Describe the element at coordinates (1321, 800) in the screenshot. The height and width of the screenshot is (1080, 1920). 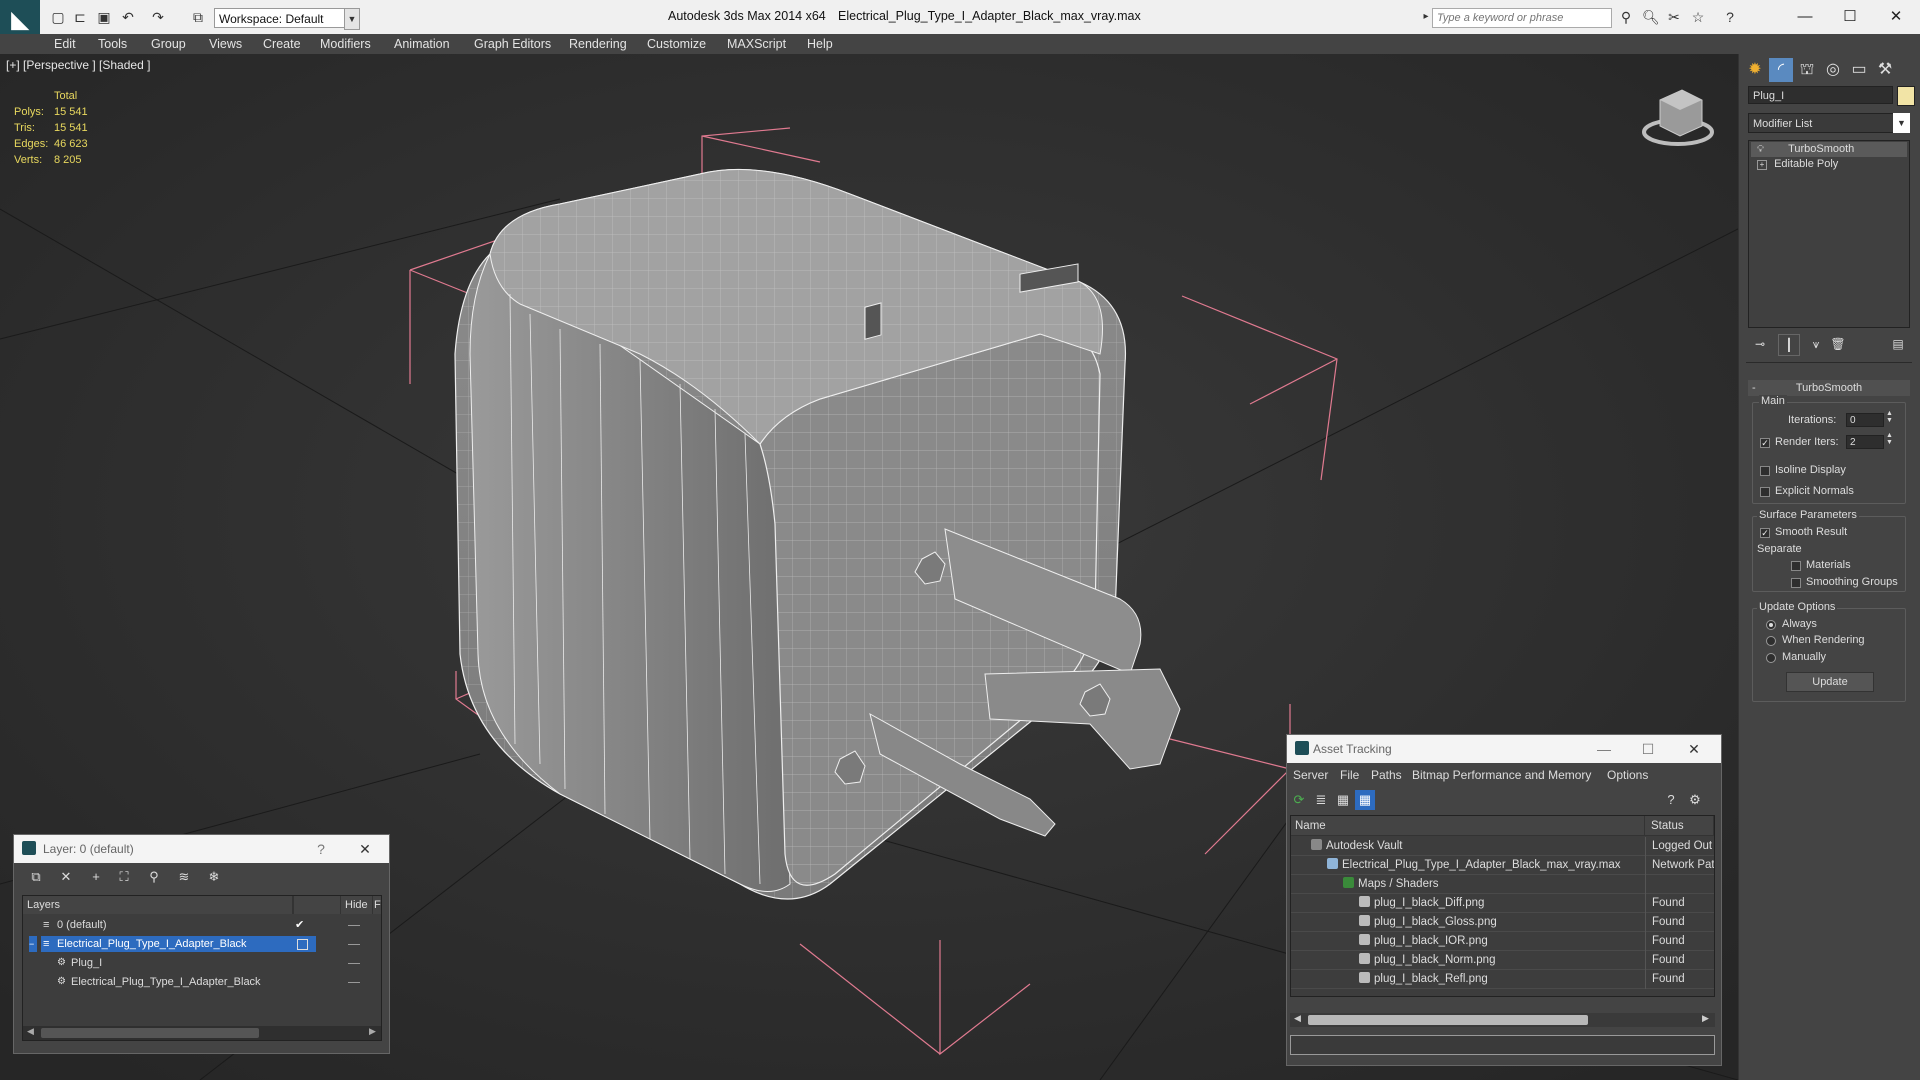
I see `list-view-icon: ≣` at that location.